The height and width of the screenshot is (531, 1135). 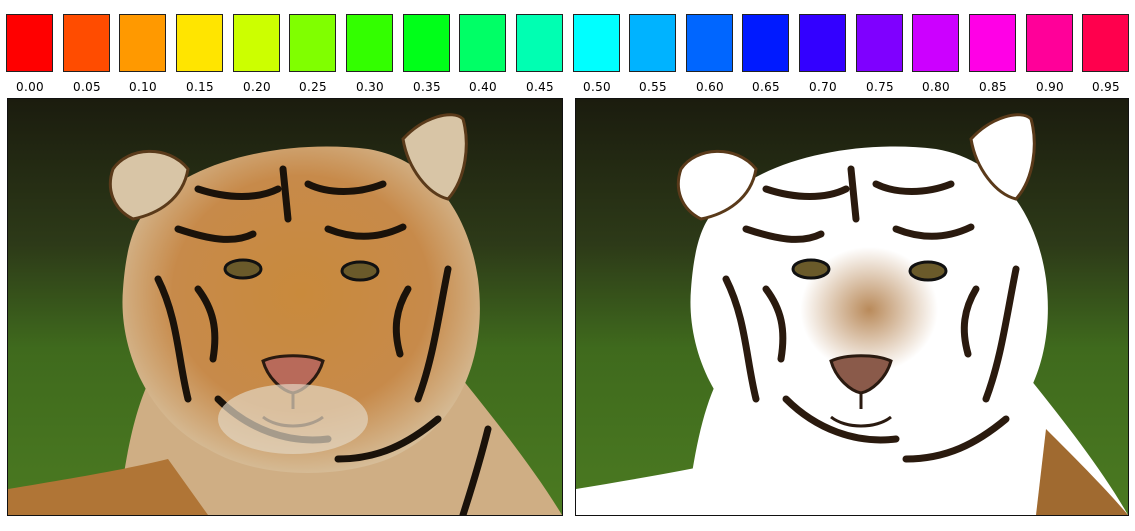 I want to click on hue-swatch-label: 0.45, so click(x=540, y=87).